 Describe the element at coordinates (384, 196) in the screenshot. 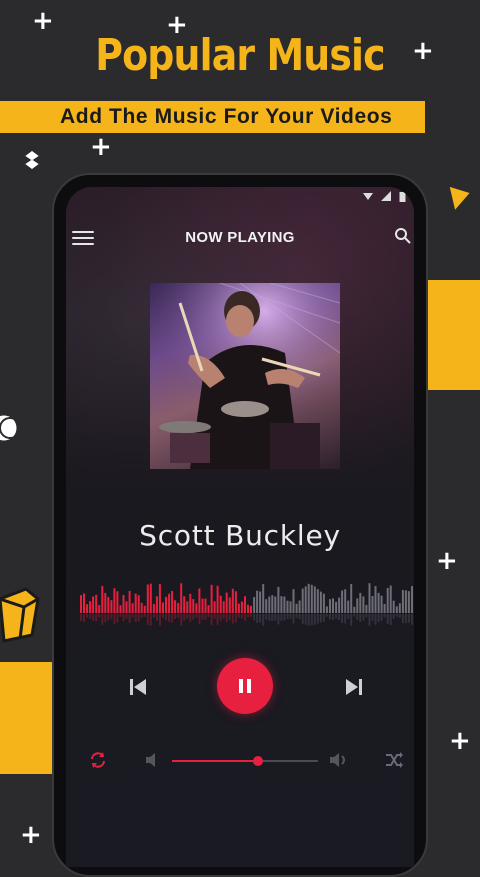

I see `status-bar` at that location.